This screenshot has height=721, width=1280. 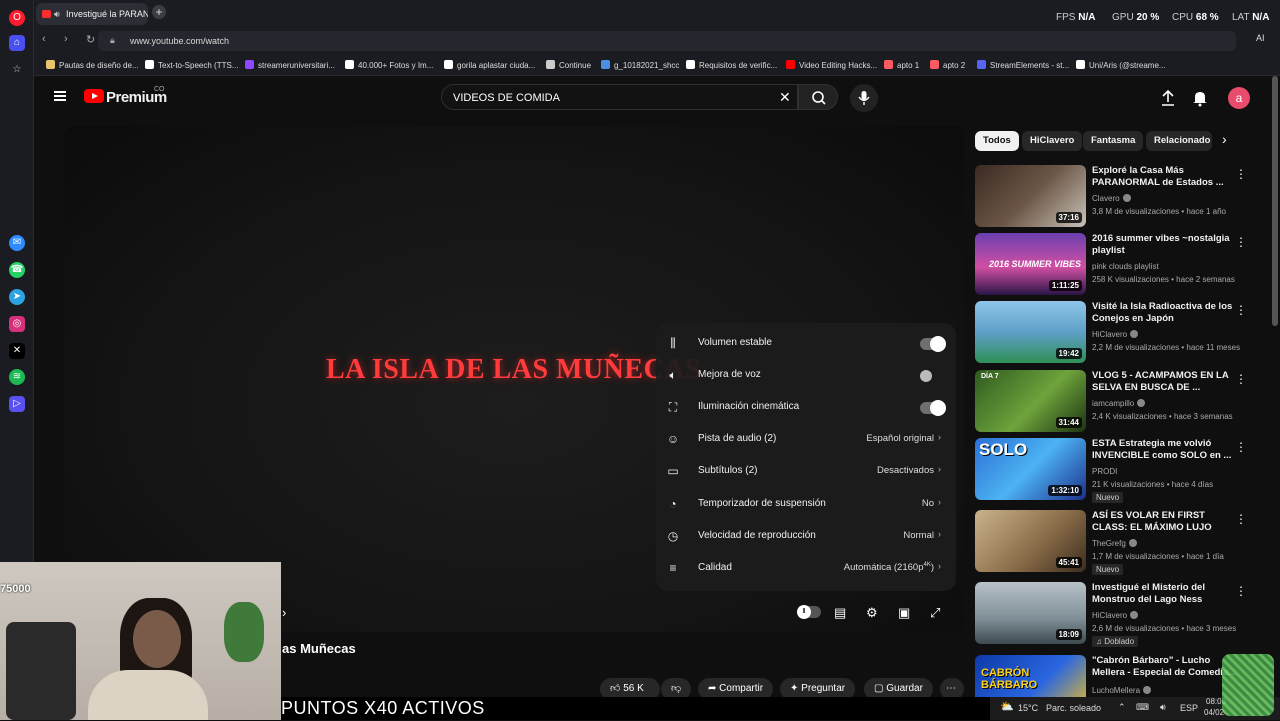 I want to click on menu-icon, so click(x=60, y=96).